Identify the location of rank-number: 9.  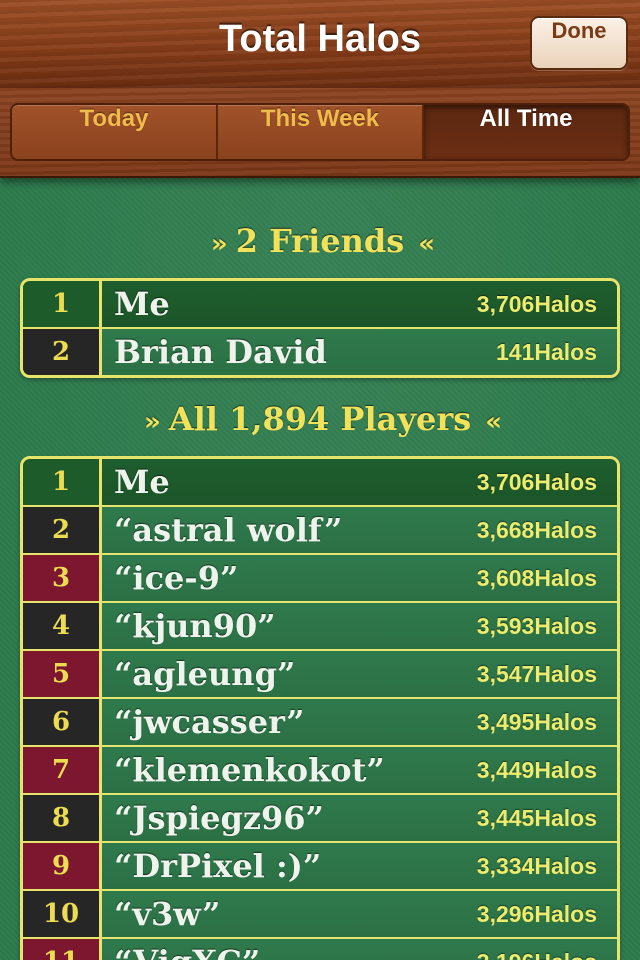
(62, 866).